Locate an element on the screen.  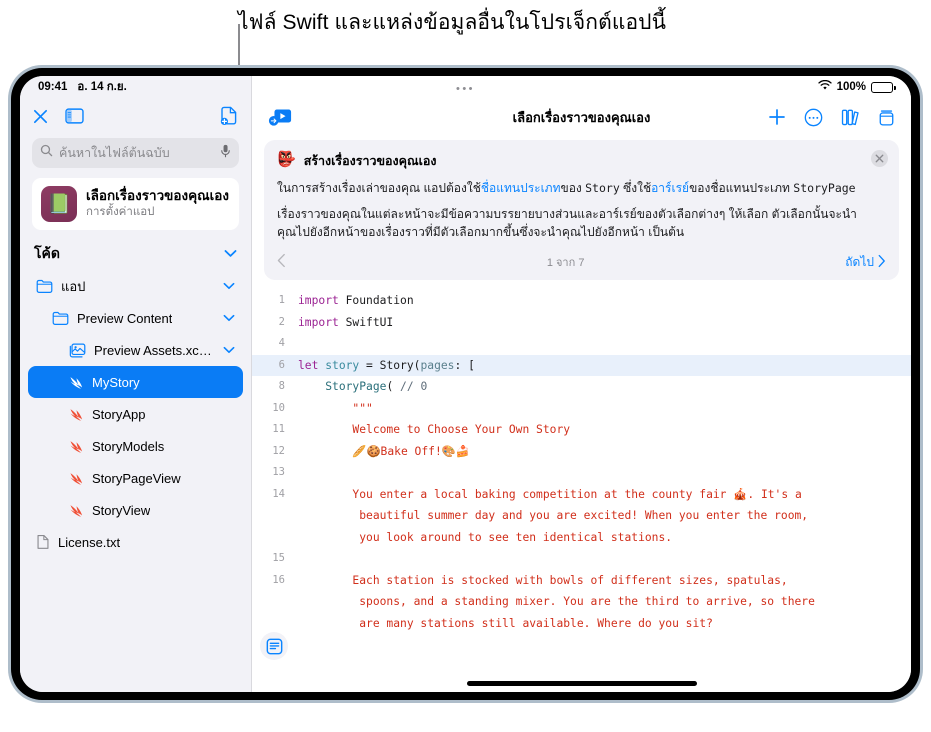
tree-item-storypageview: StoryPageView is located at coordinates (135, 478).